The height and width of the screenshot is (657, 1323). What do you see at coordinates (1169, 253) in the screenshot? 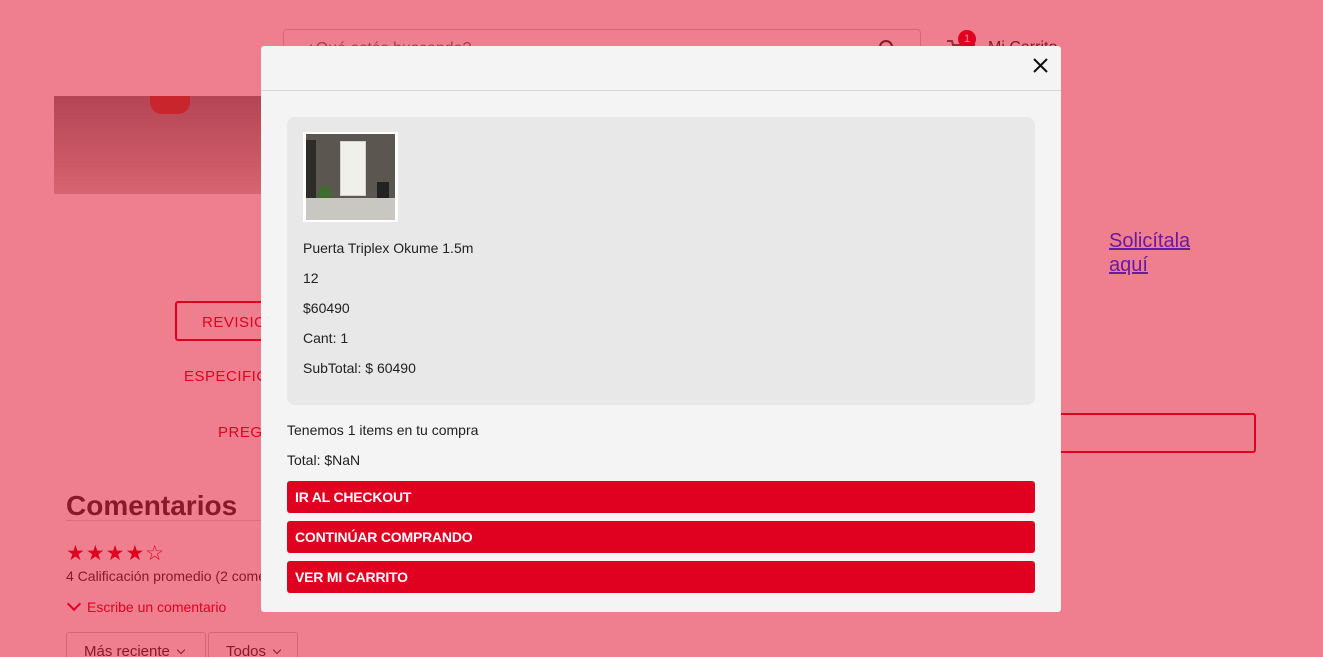
I see `request-link: Solicítala aquí` at bounding box center [1169, 253].